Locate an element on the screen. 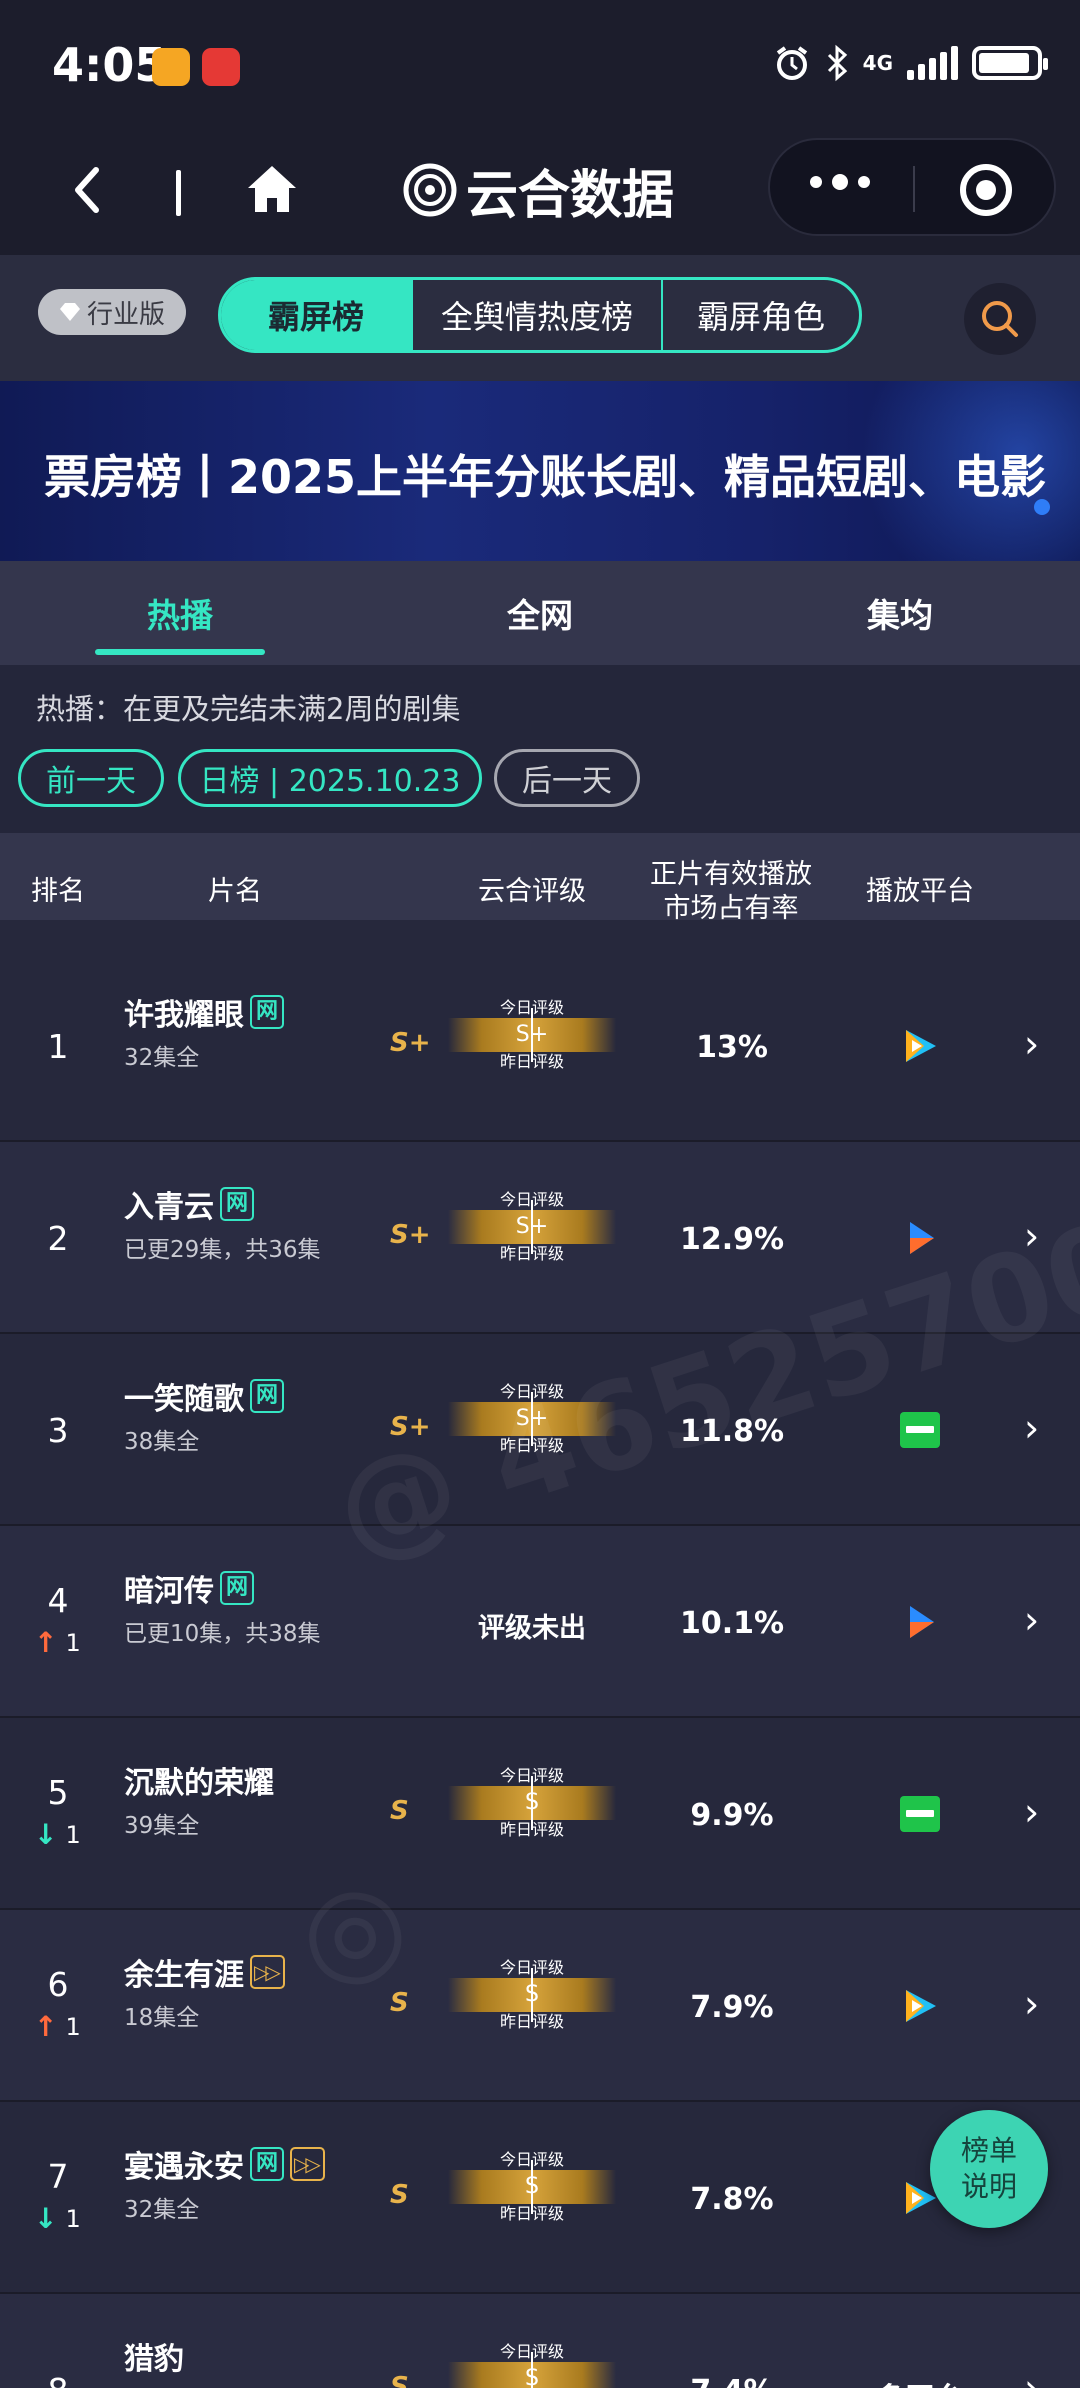 The height and width of the screenshot is (2388, 1080). drama-title-text: 许我耀眼 is located at coordinates (184, 1015).